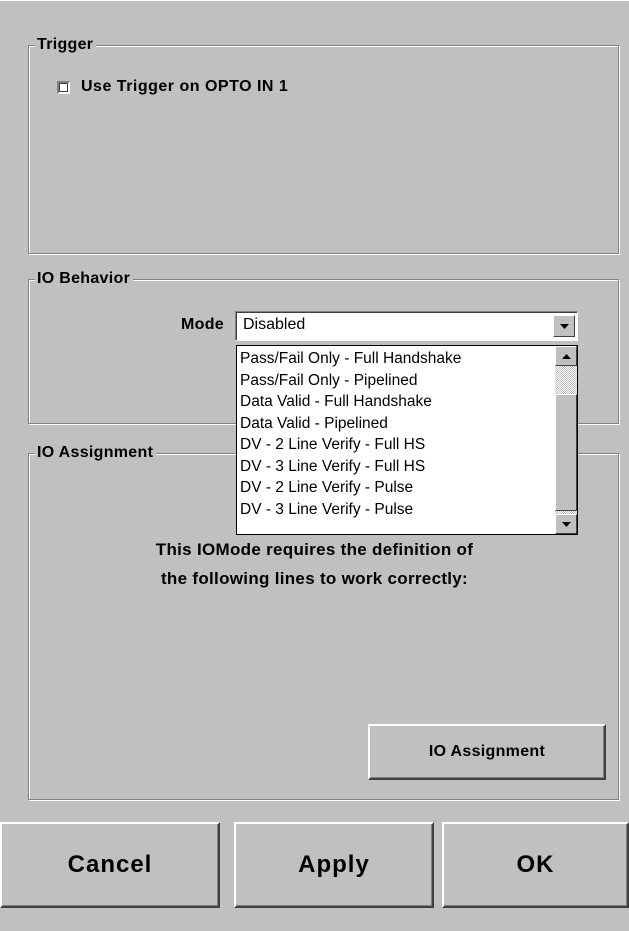 This screenshot has height=931, width=629. I want to click on ok-button-label: OK, so click(535, 864).